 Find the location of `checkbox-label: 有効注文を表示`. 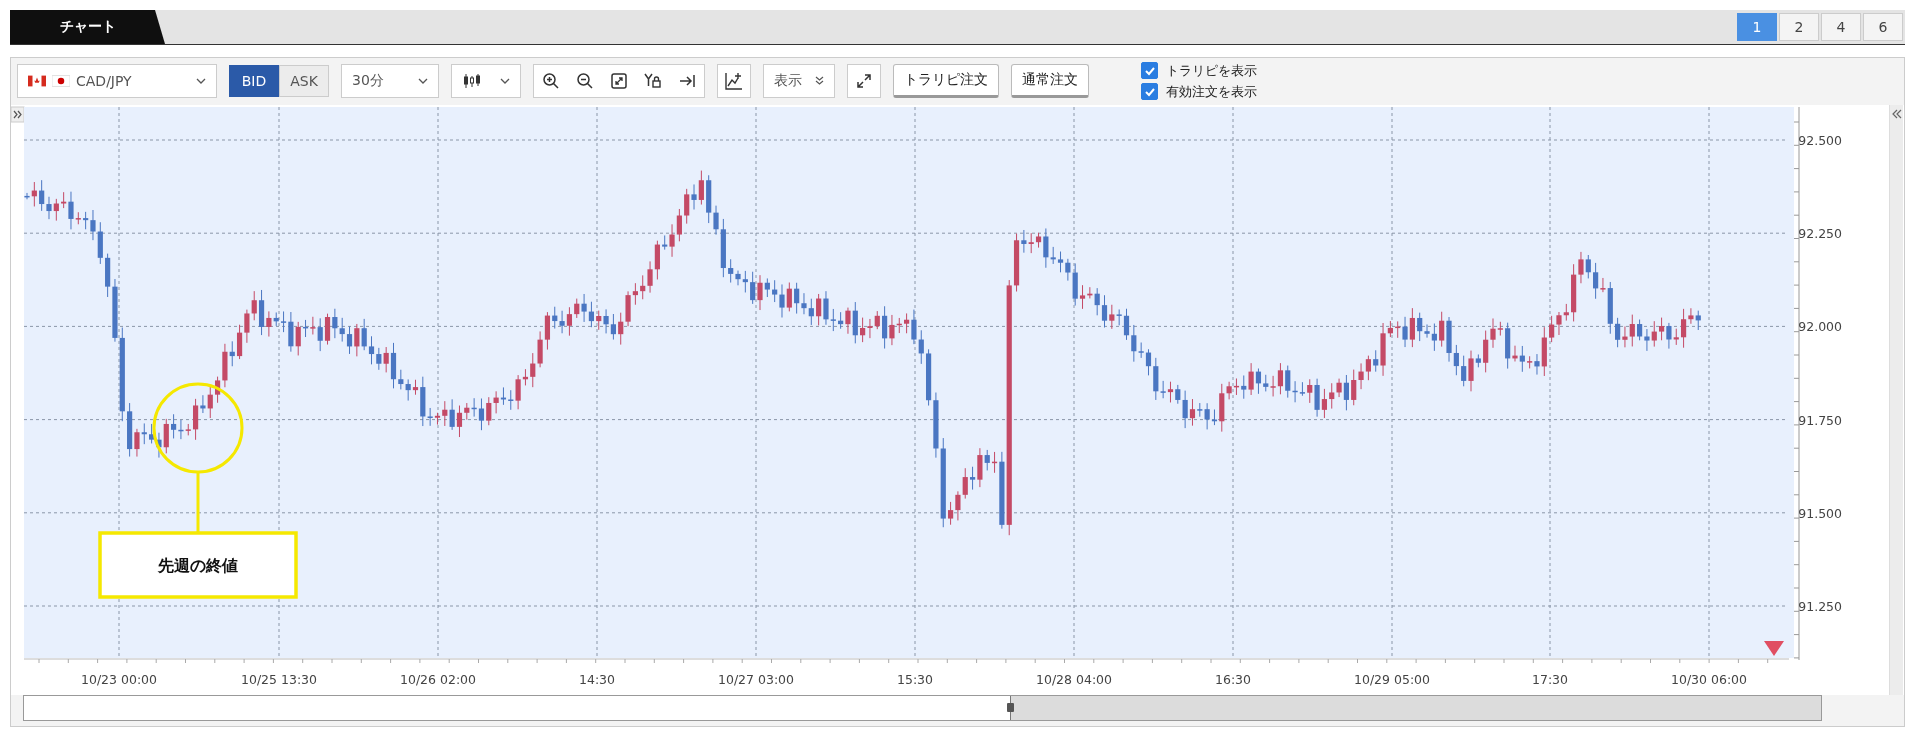

checkbox-label: 有効注文を表示 is located at coordinates (1211, 91).